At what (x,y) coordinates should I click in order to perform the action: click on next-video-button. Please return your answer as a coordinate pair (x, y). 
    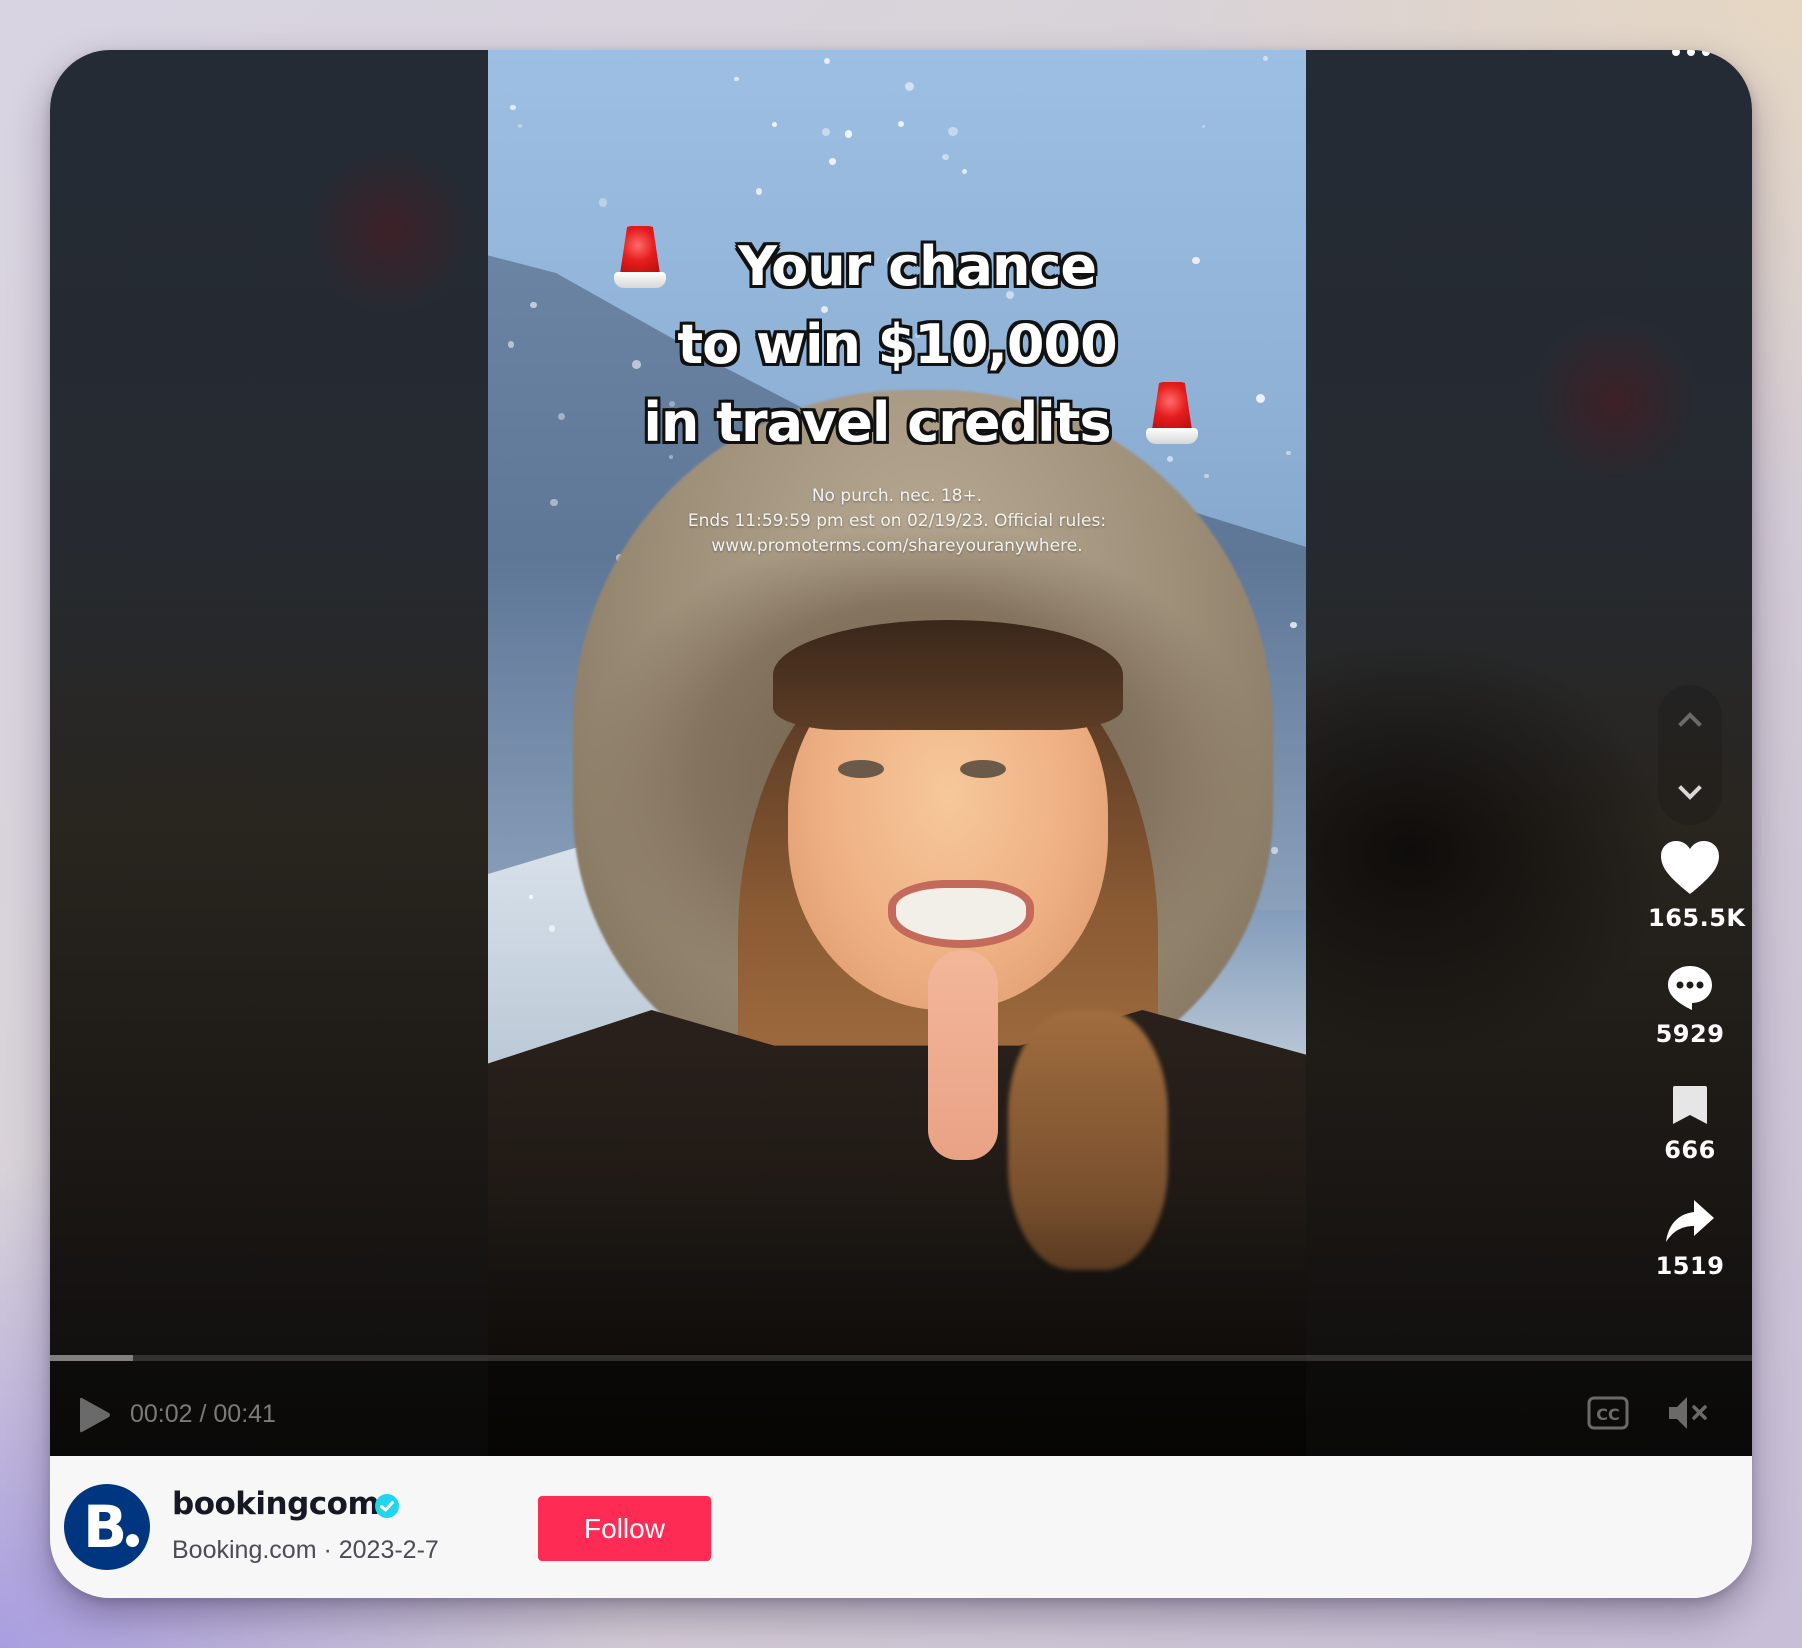
    Looking at the image, I should click on (1690, 792).